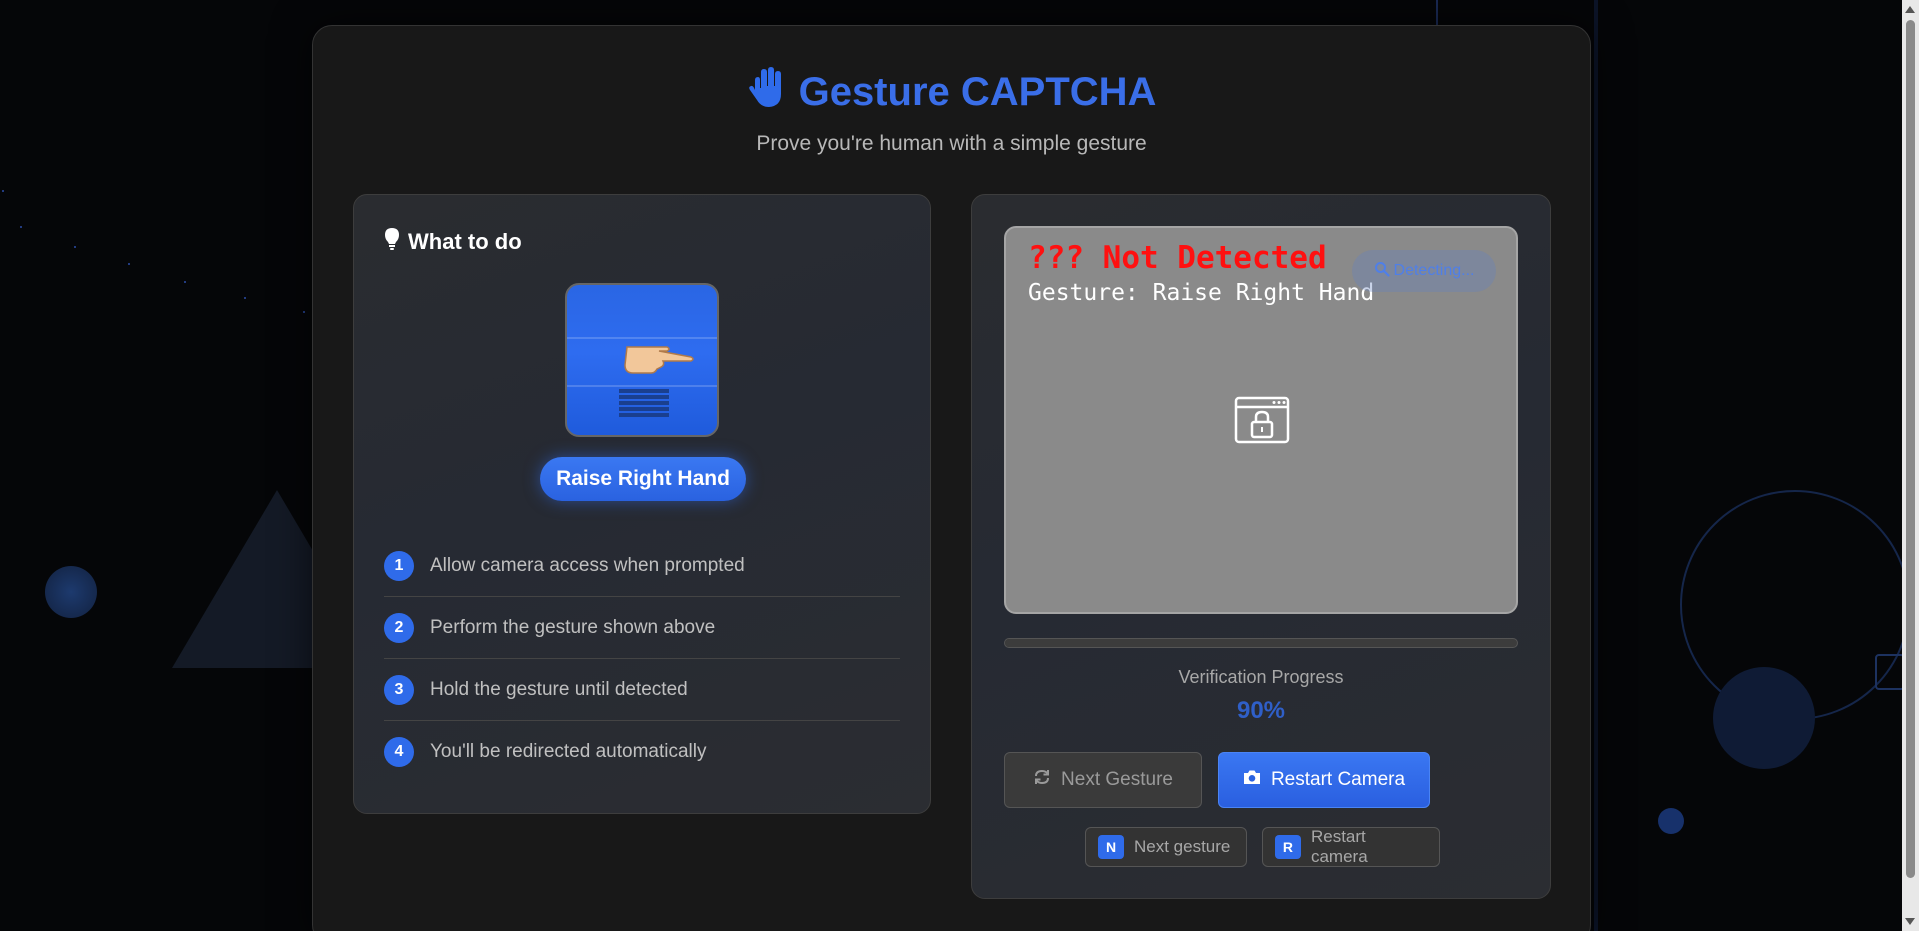 The image size is (1919, 931). Describe the element at coordinates (1910, 449) in the screenshot. I see `scrollbar-thumb` at that location.